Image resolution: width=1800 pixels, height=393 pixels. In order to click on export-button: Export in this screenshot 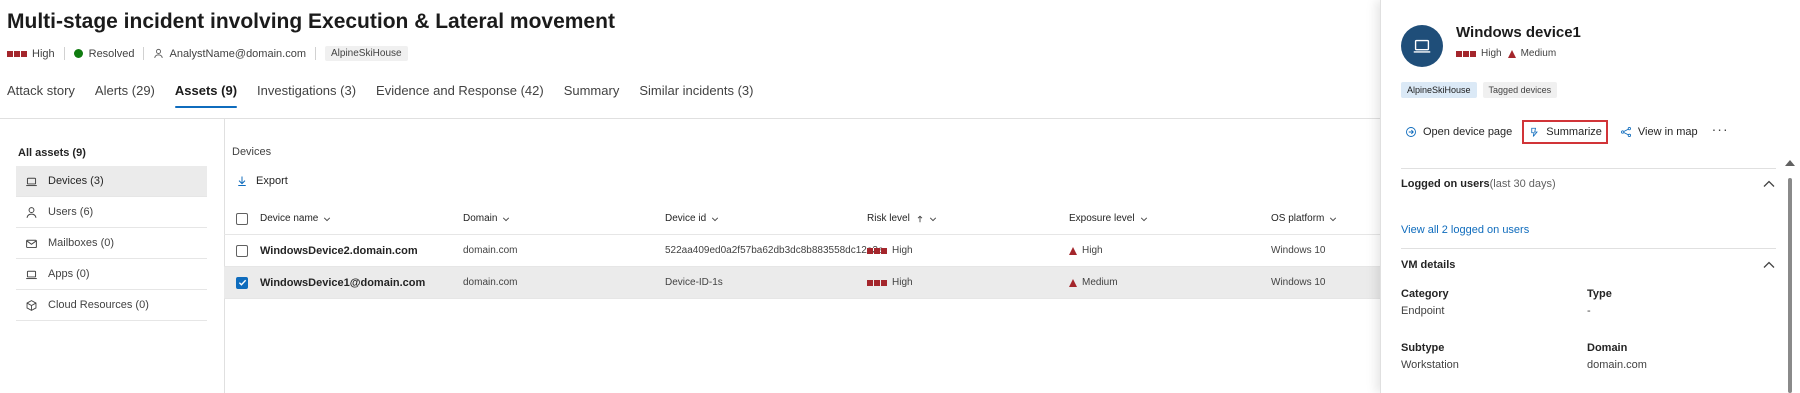, I will do `click(262, 181)`.